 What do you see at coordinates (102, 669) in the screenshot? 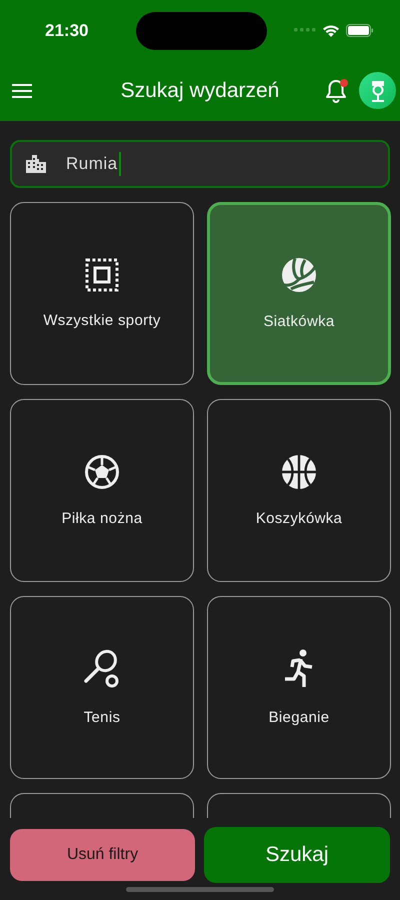
I see `tennis-racket-icon` at bounding box center [102, 669].